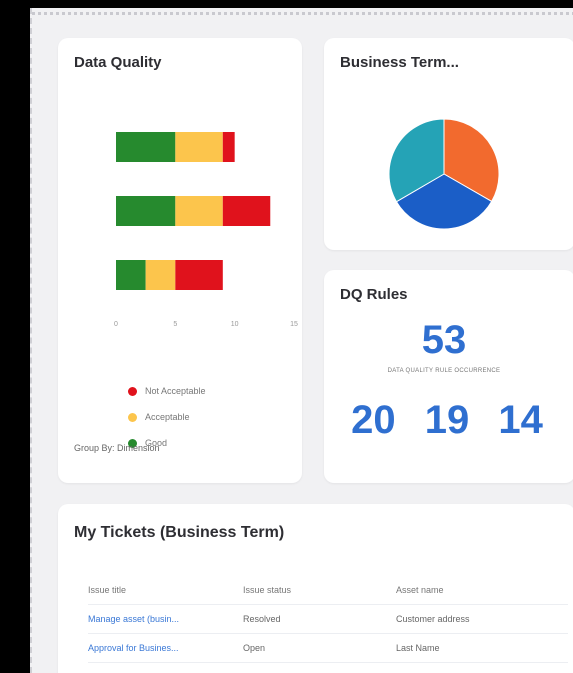 Image resolution: width=573 pixels, height=673 pixels. What do you see at coordinates (175, 324) in the screenshot?
I see `x-tick-label: 5` at bounding box center [175, 324].